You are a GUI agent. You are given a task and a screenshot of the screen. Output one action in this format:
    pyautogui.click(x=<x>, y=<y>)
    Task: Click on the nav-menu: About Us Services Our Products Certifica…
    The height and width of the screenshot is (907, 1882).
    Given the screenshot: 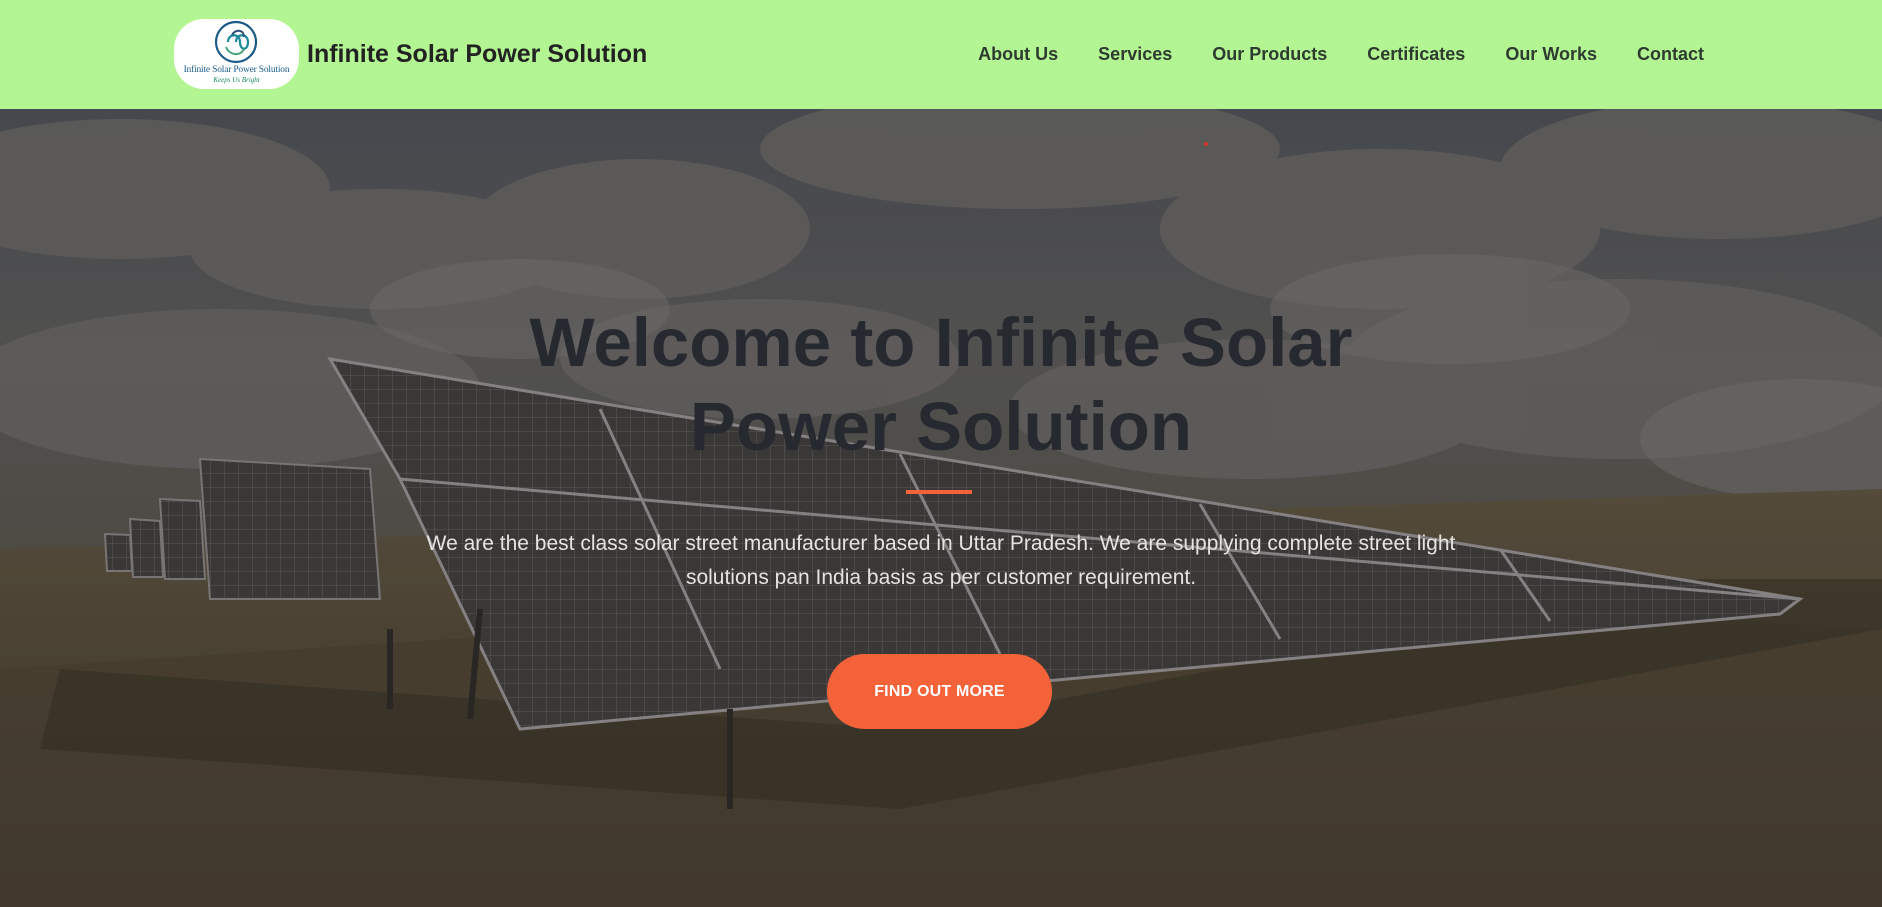 What is the action you would take?
    pyautogui.click(x=1321, y=54)
    